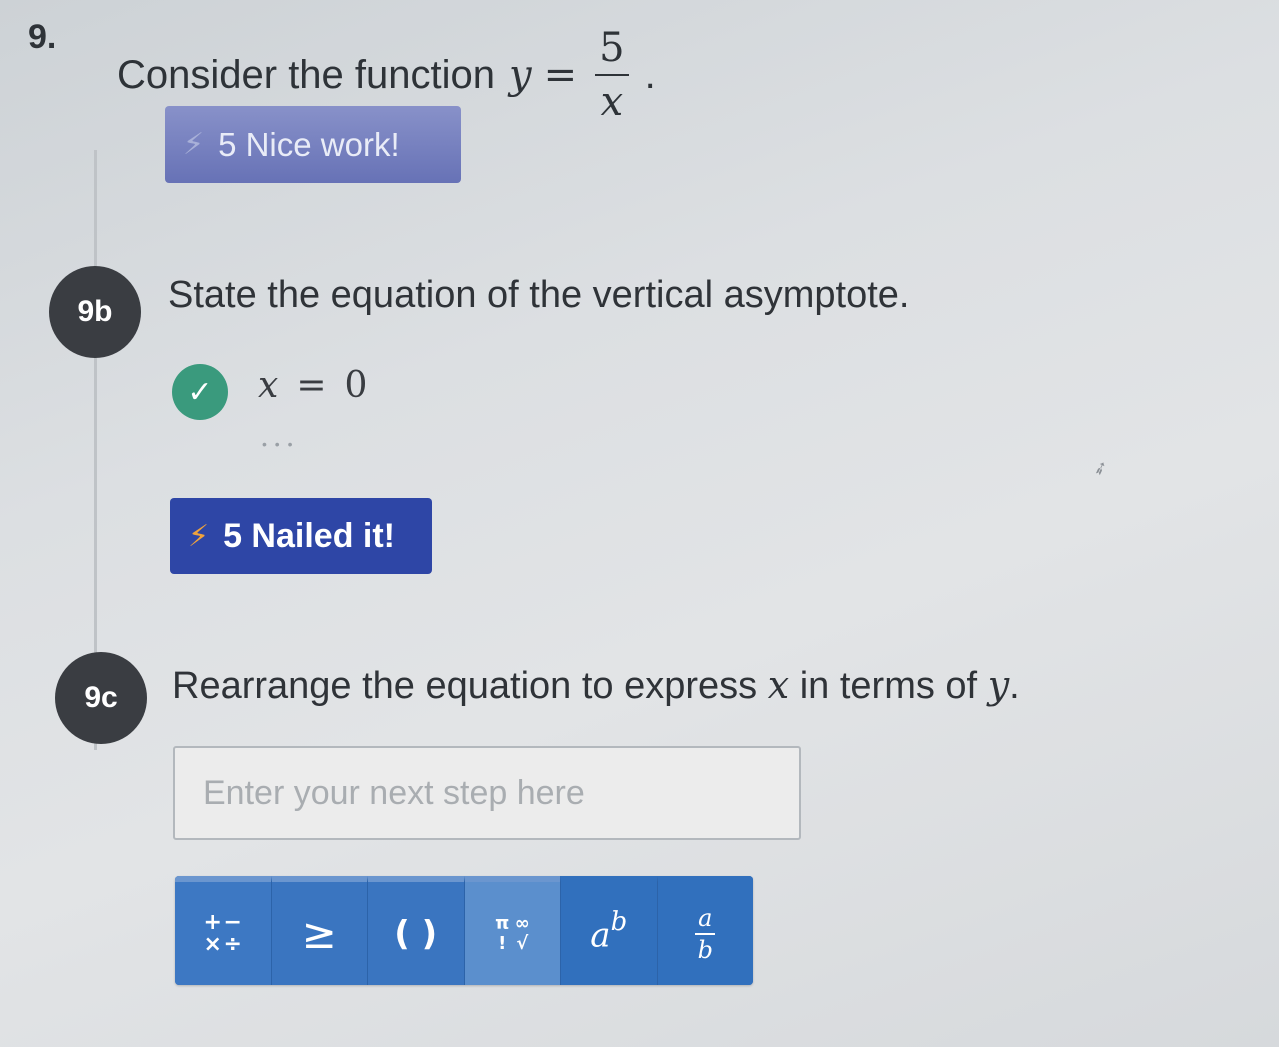 Image resolution: width=1279 pixels, height=1047 pixels. What do you see at coordinates (268, 385) in the screenshot?
I see `answer-lhs: x` at bounding box center [268, 385].